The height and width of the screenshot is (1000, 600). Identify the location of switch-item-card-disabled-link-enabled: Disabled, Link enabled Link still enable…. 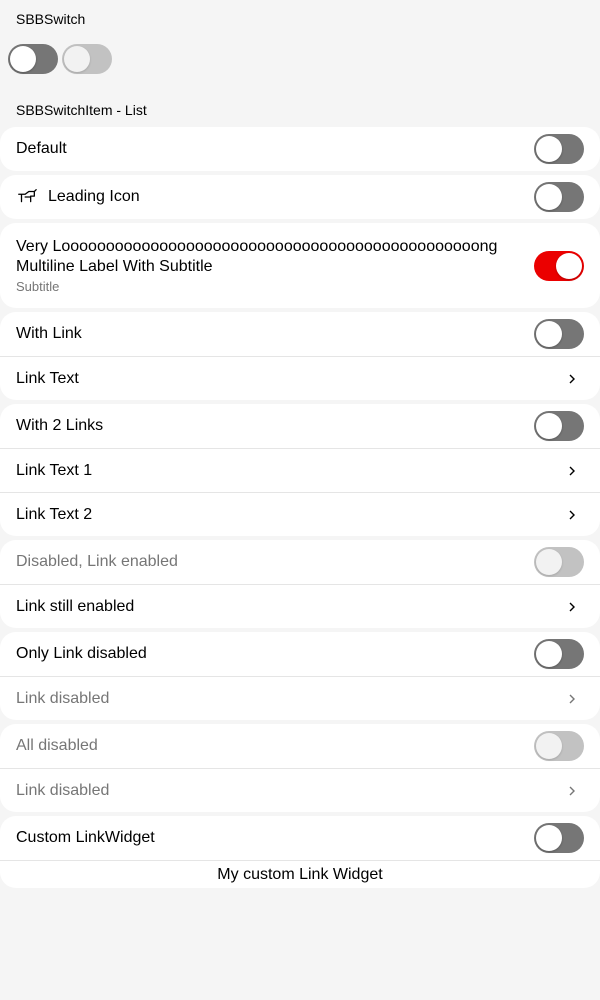
(300, 584).